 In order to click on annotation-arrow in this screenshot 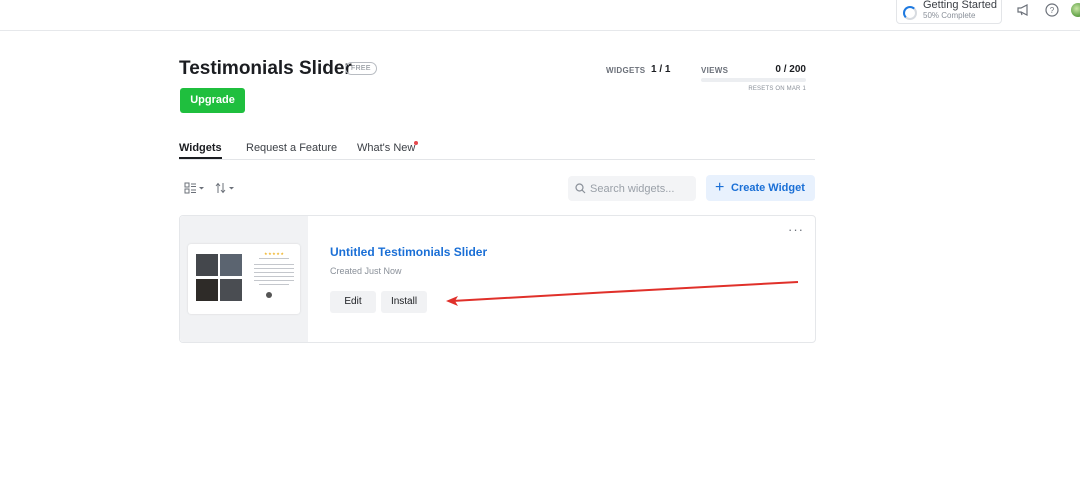, I will do `click(622, 293)`.